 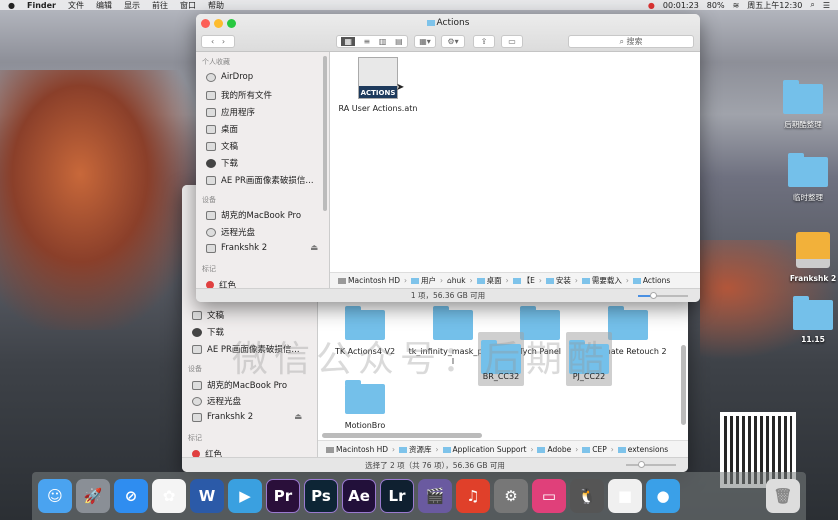 I want to click on folder-label: MotionBro, so click(x=365, y=426).